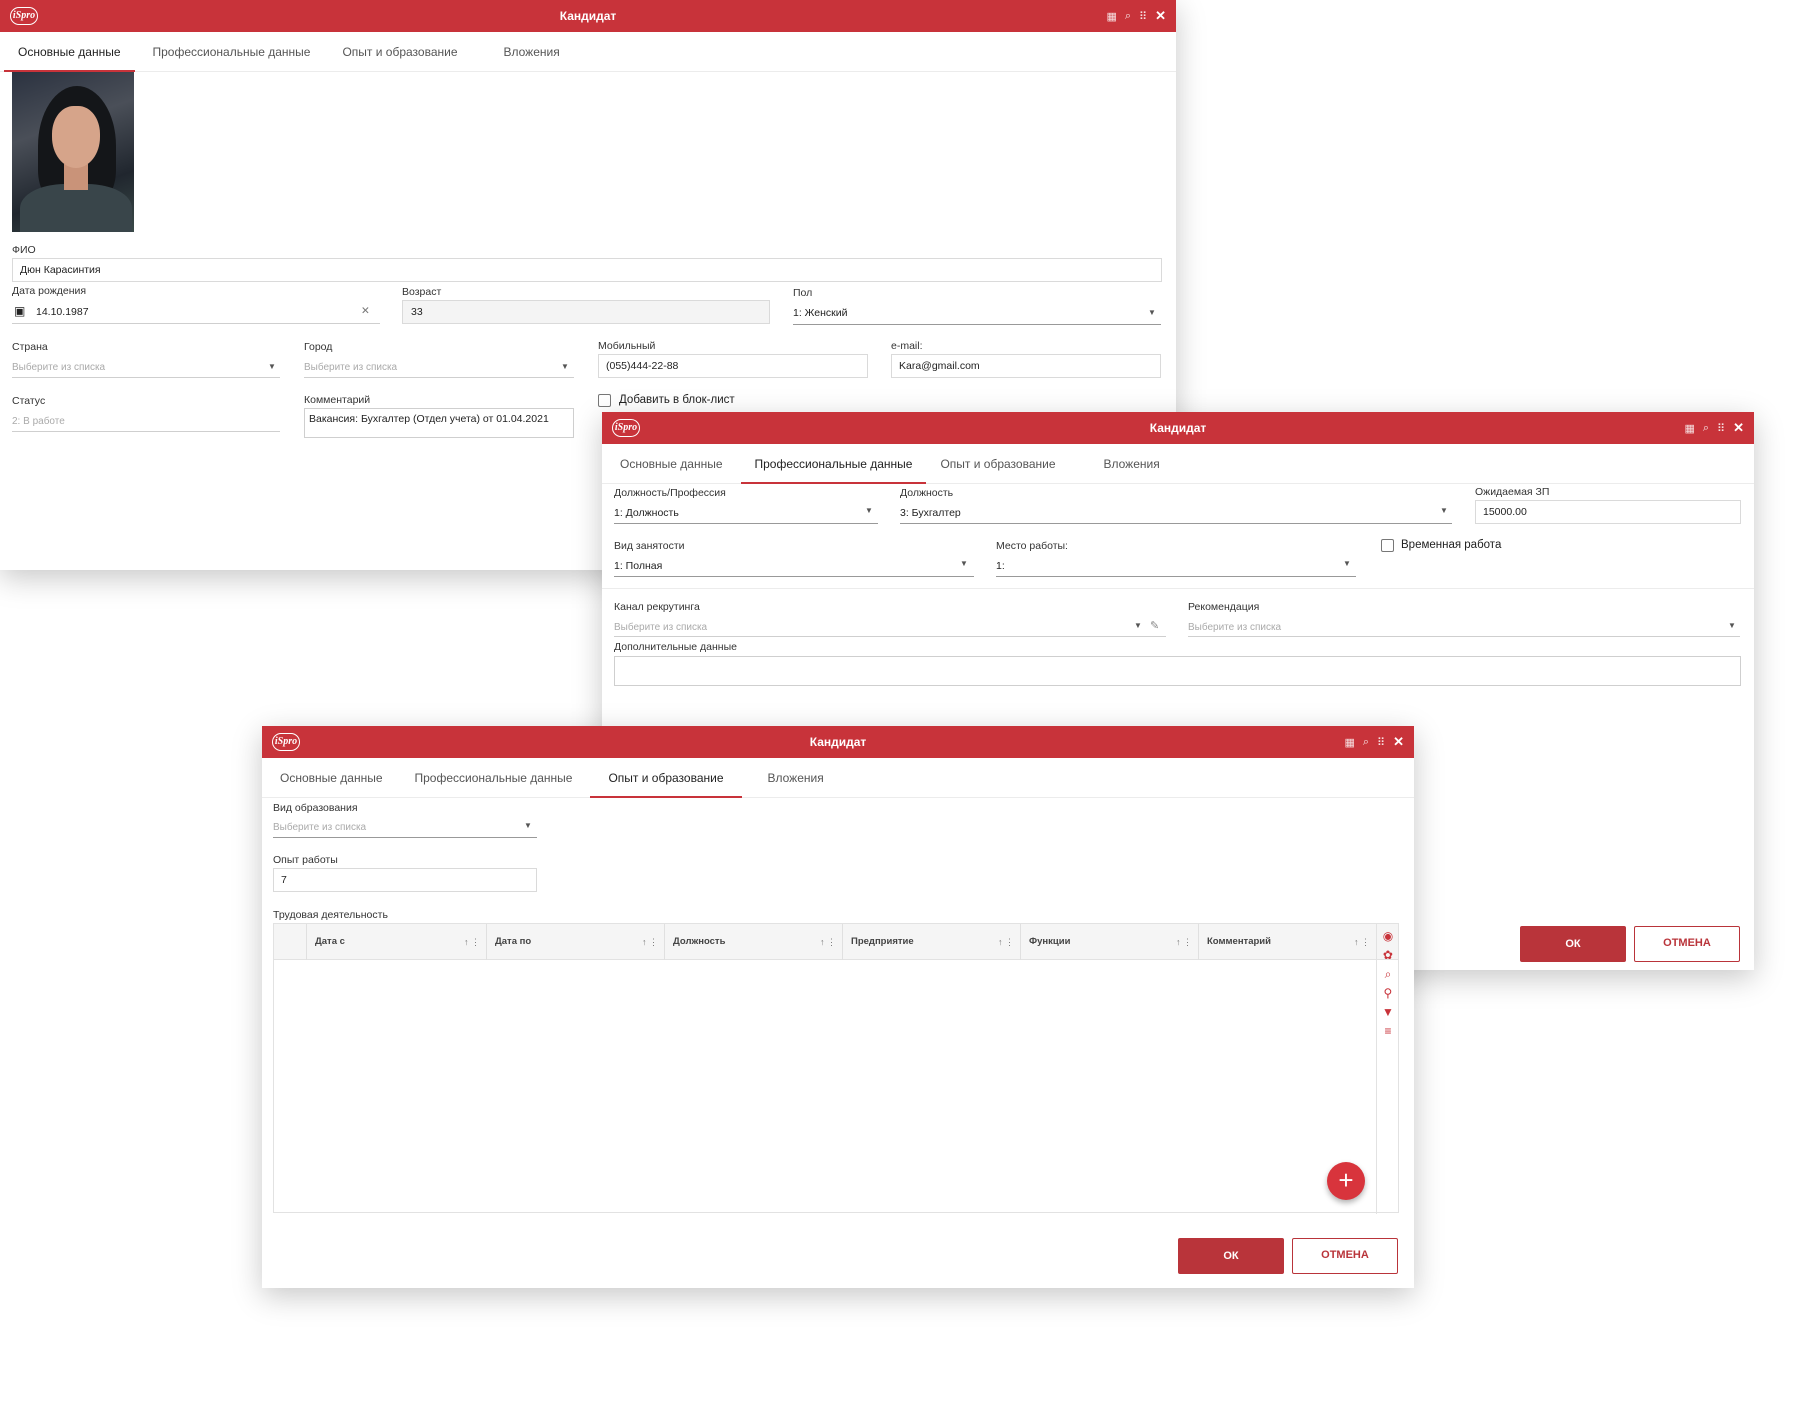 This screenshot has width=1800, height=1406. Describe the element at coordinates (677, 400) in the screenshot. I see `blocklist-label: Добавить в блок-лист` at that location.